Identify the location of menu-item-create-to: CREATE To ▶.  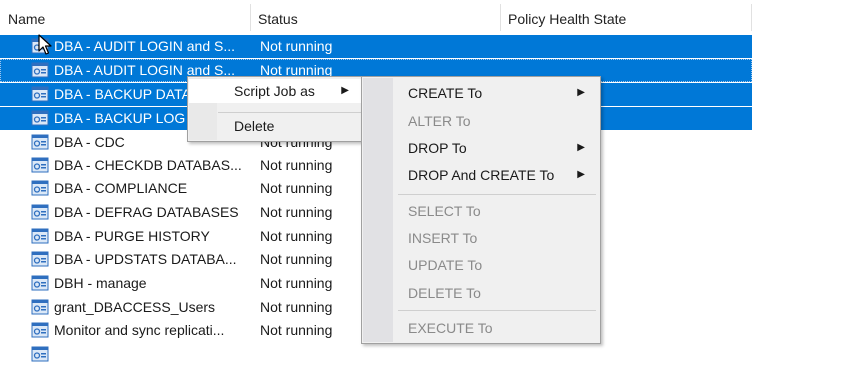
(481, 93).